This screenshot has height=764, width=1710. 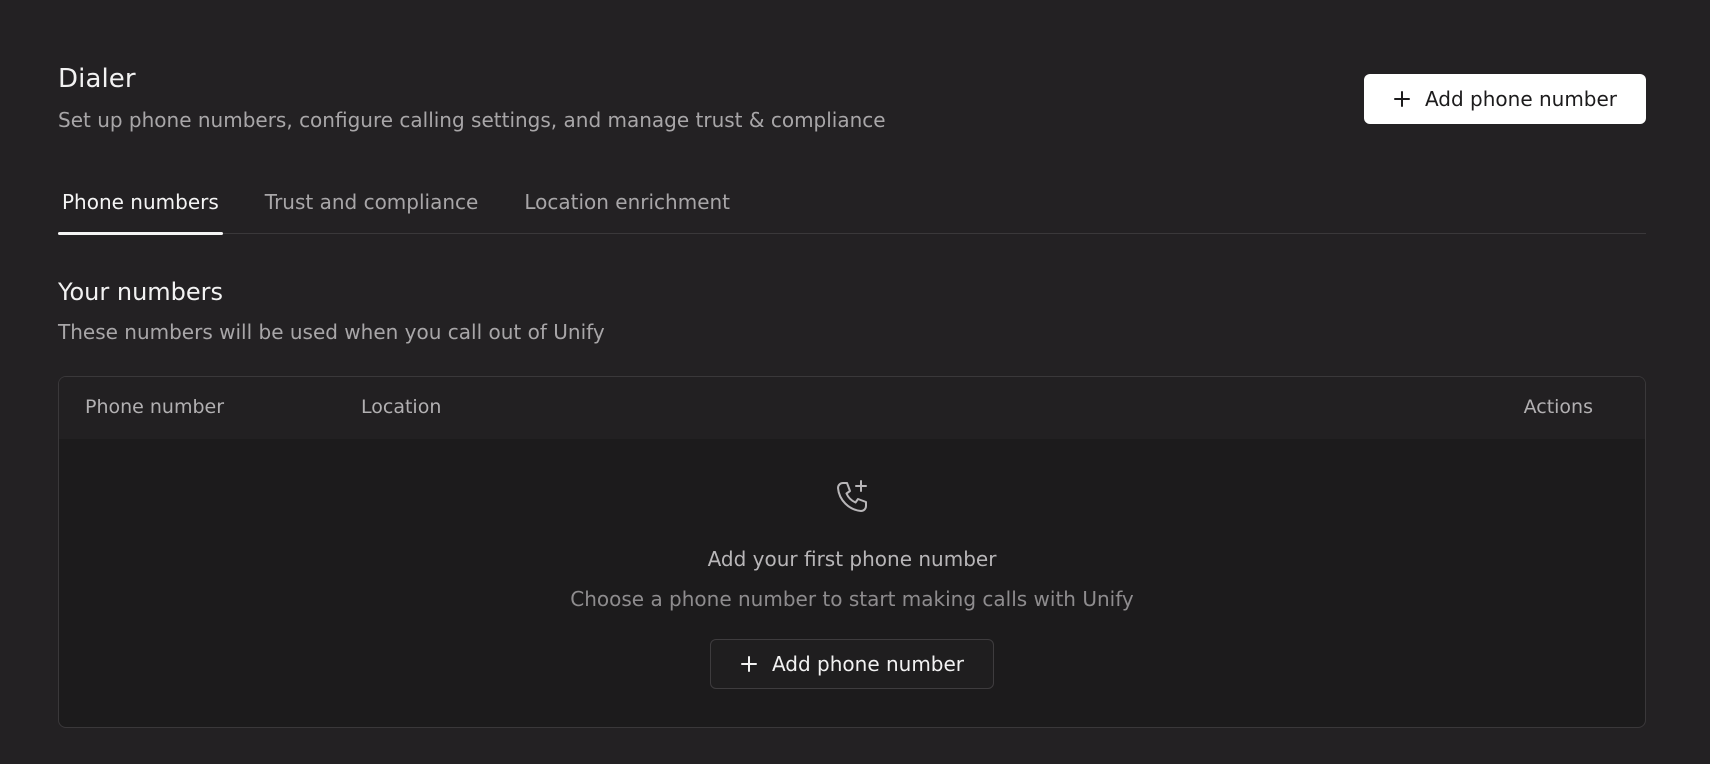 I want to click on section-title: Your numbers, so click(x=141, y=292).